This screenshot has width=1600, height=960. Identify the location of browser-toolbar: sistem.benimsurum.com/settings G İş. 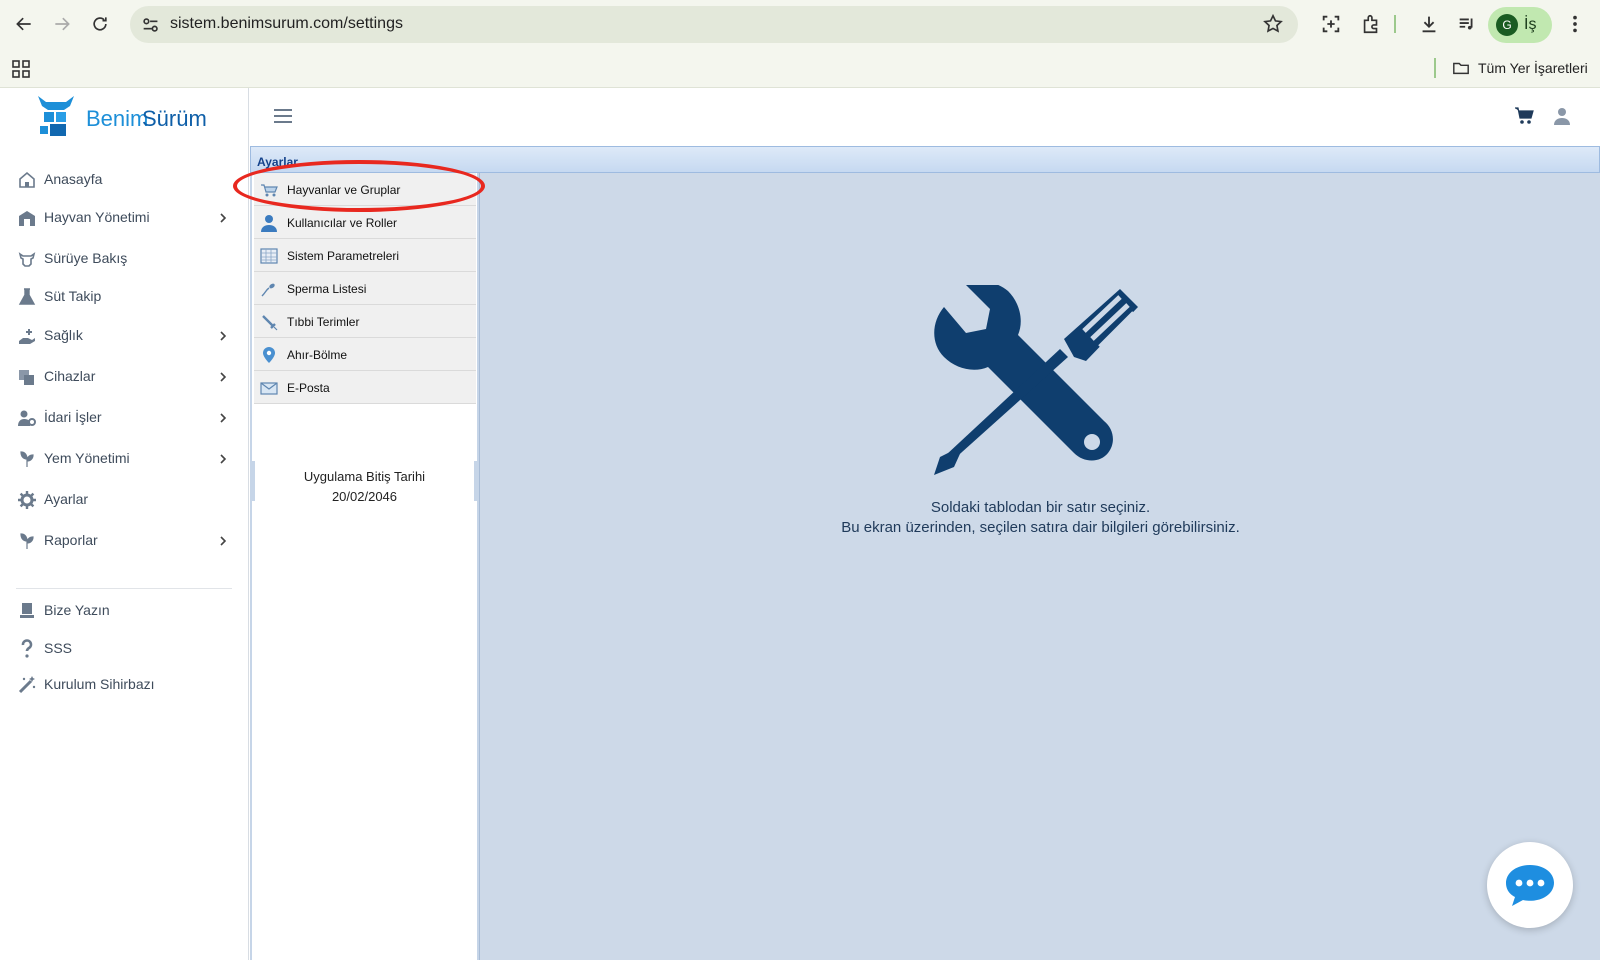
(800, 25).